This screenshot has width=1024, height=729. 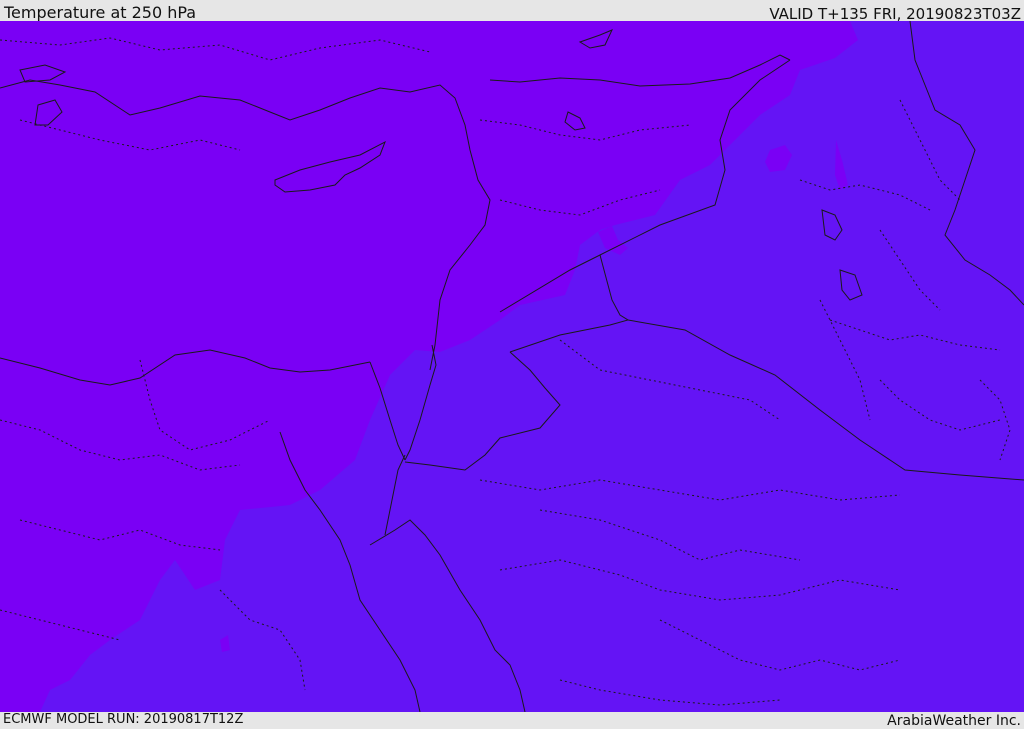 What do you see at coordinates (123, 719) in the screenshot?
I see `model-run: ECMWF MODEL RUN: 20190817T12Z` at bounding box center [123, 719].